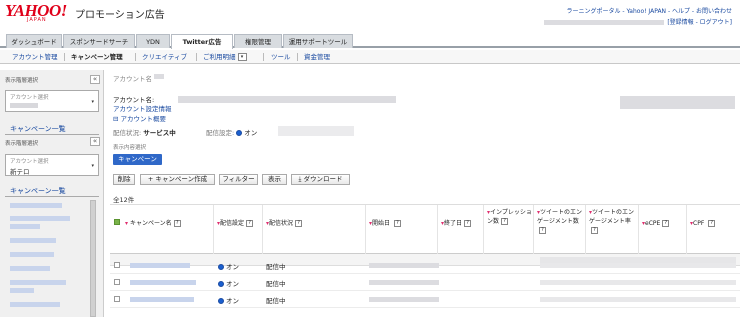 The height and width of the screenshot is (317, 740). Describe the element at coordinates (120, 15) in the screenshot. I see `app-name: プロモーション広告` at that location.